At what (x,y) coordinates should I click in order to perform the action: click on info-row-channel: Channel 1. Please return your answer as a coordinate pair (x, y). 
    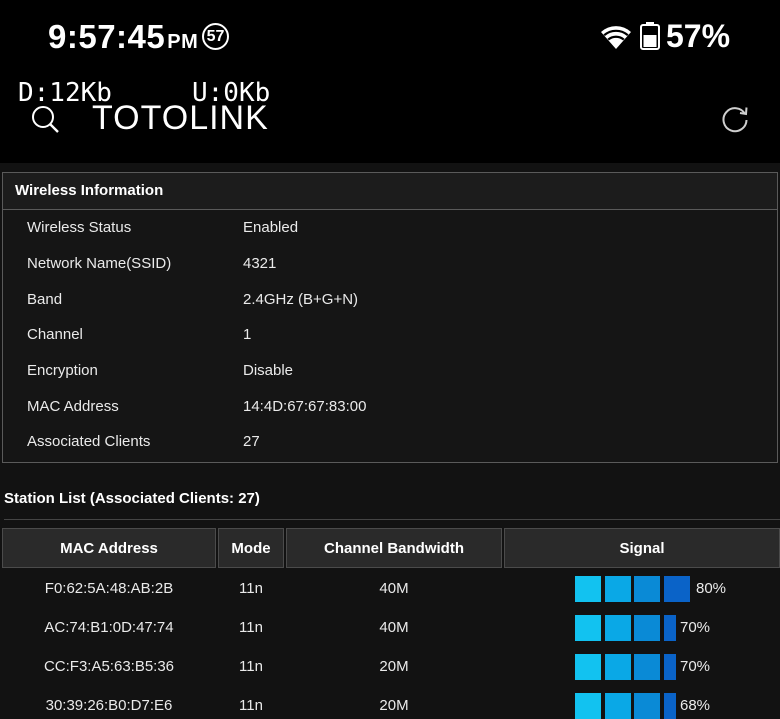
    Looking at the image, I should click on (390, 335).